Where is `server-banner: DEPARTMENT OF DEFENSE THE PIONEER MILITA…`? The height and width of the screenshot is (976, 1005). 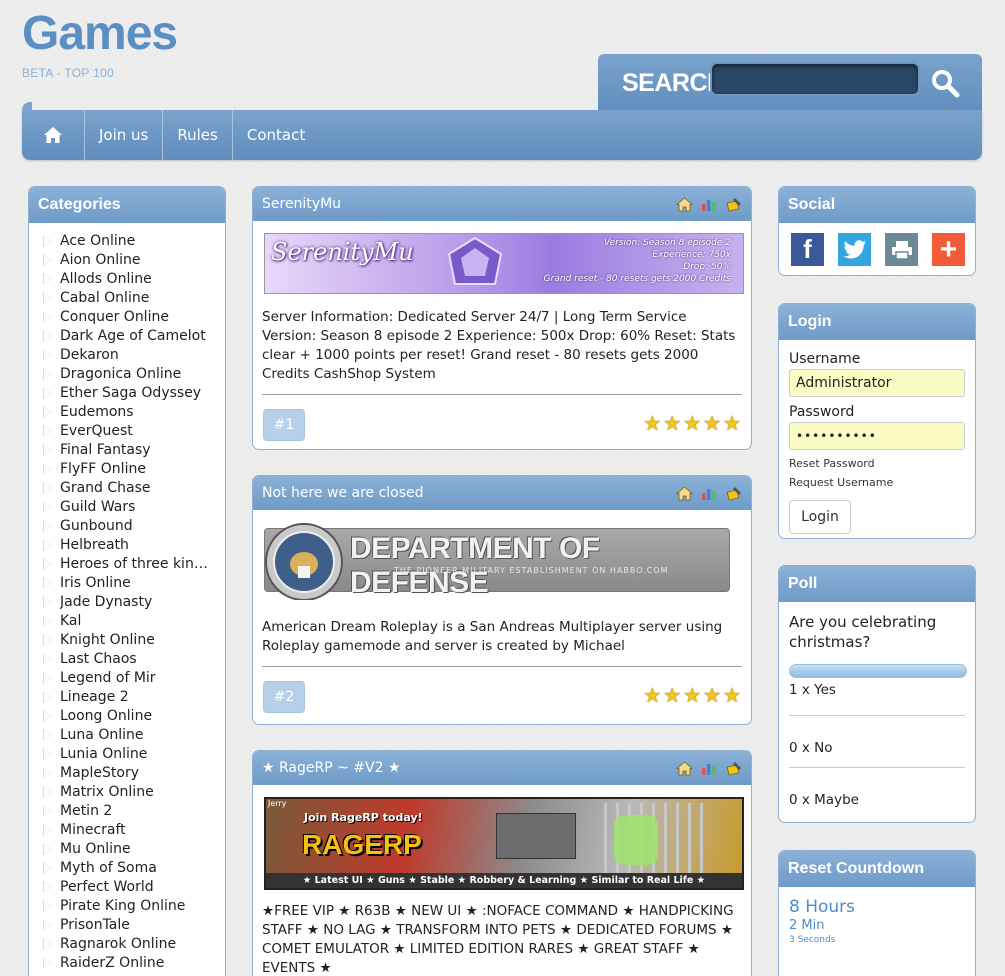
server-banner: DEPARTMENT OF DEFENSE THE PIONEER MILITA… is located at coordinates (504, 561).